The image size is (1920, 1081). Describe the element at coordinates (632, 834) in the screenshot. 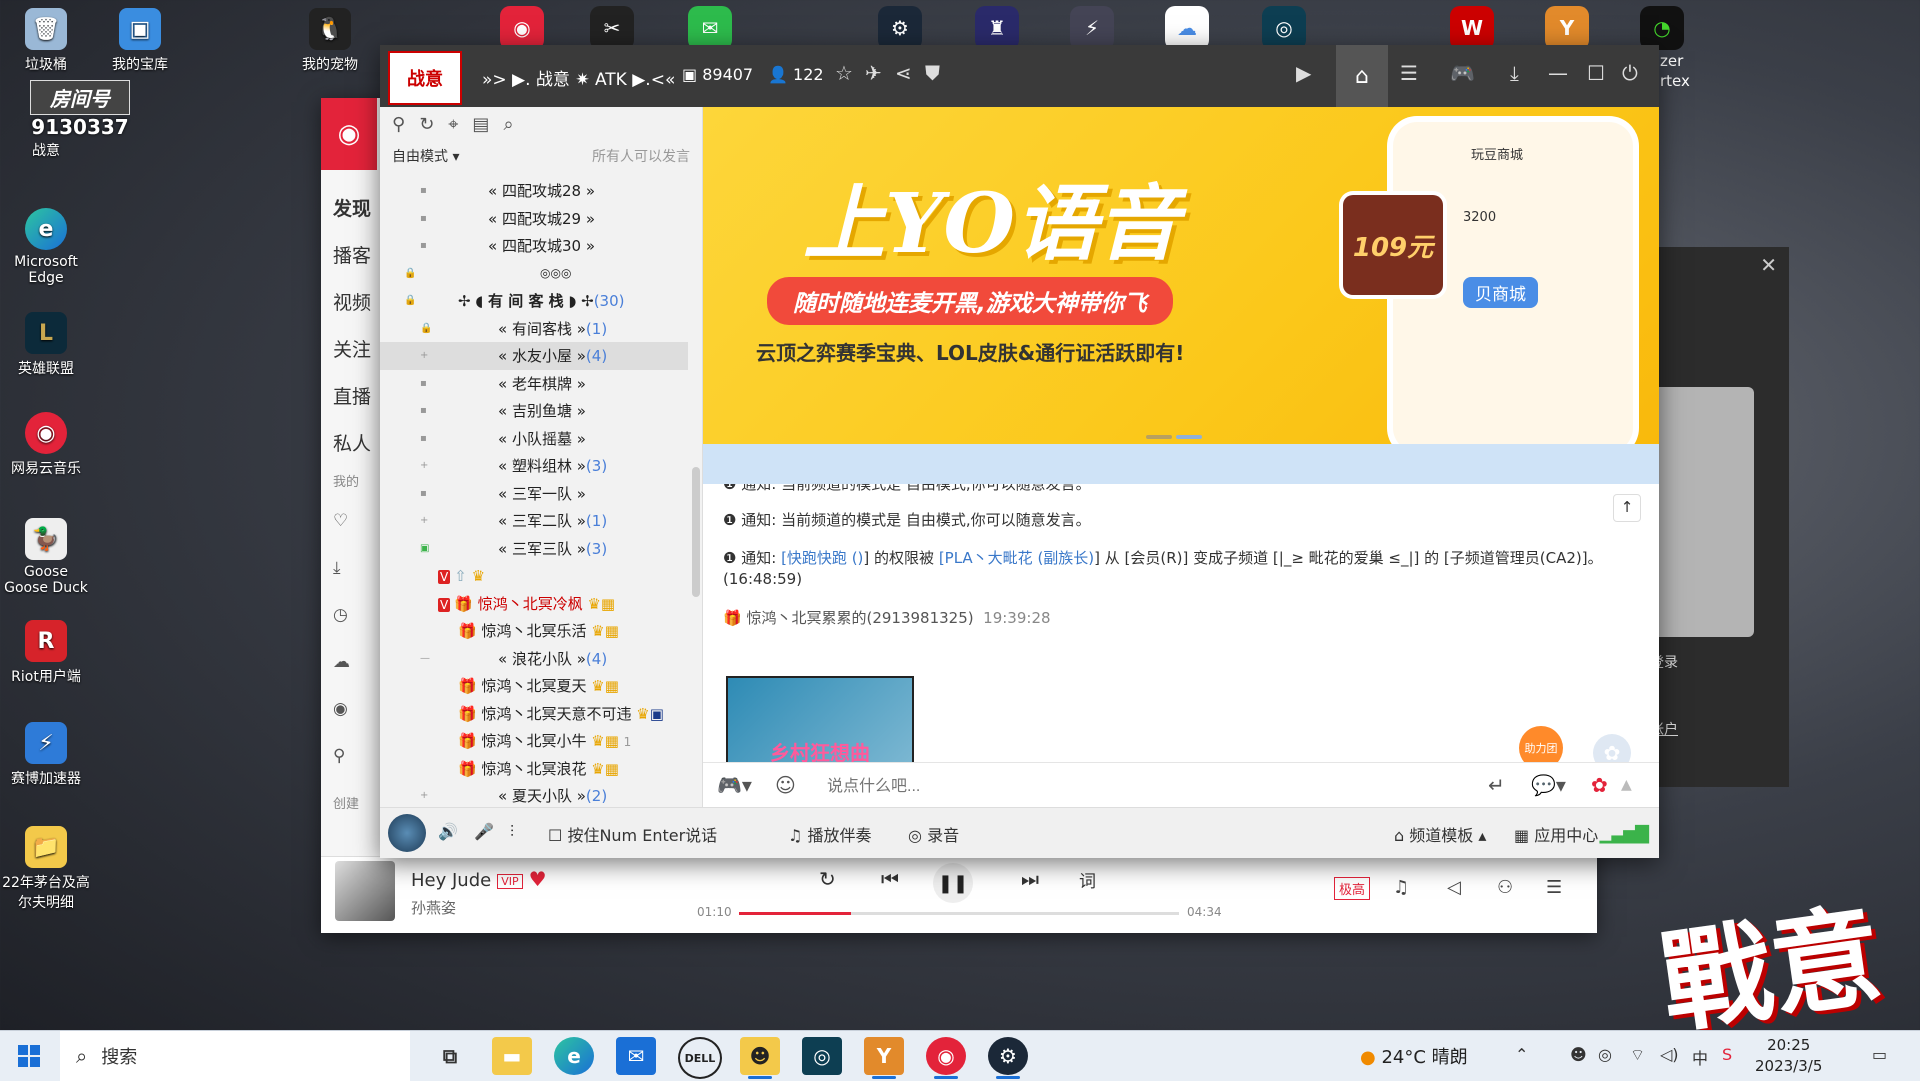

I see `push-to-talk-checkbox: ☐ 按住Num Enter说话` at that location.